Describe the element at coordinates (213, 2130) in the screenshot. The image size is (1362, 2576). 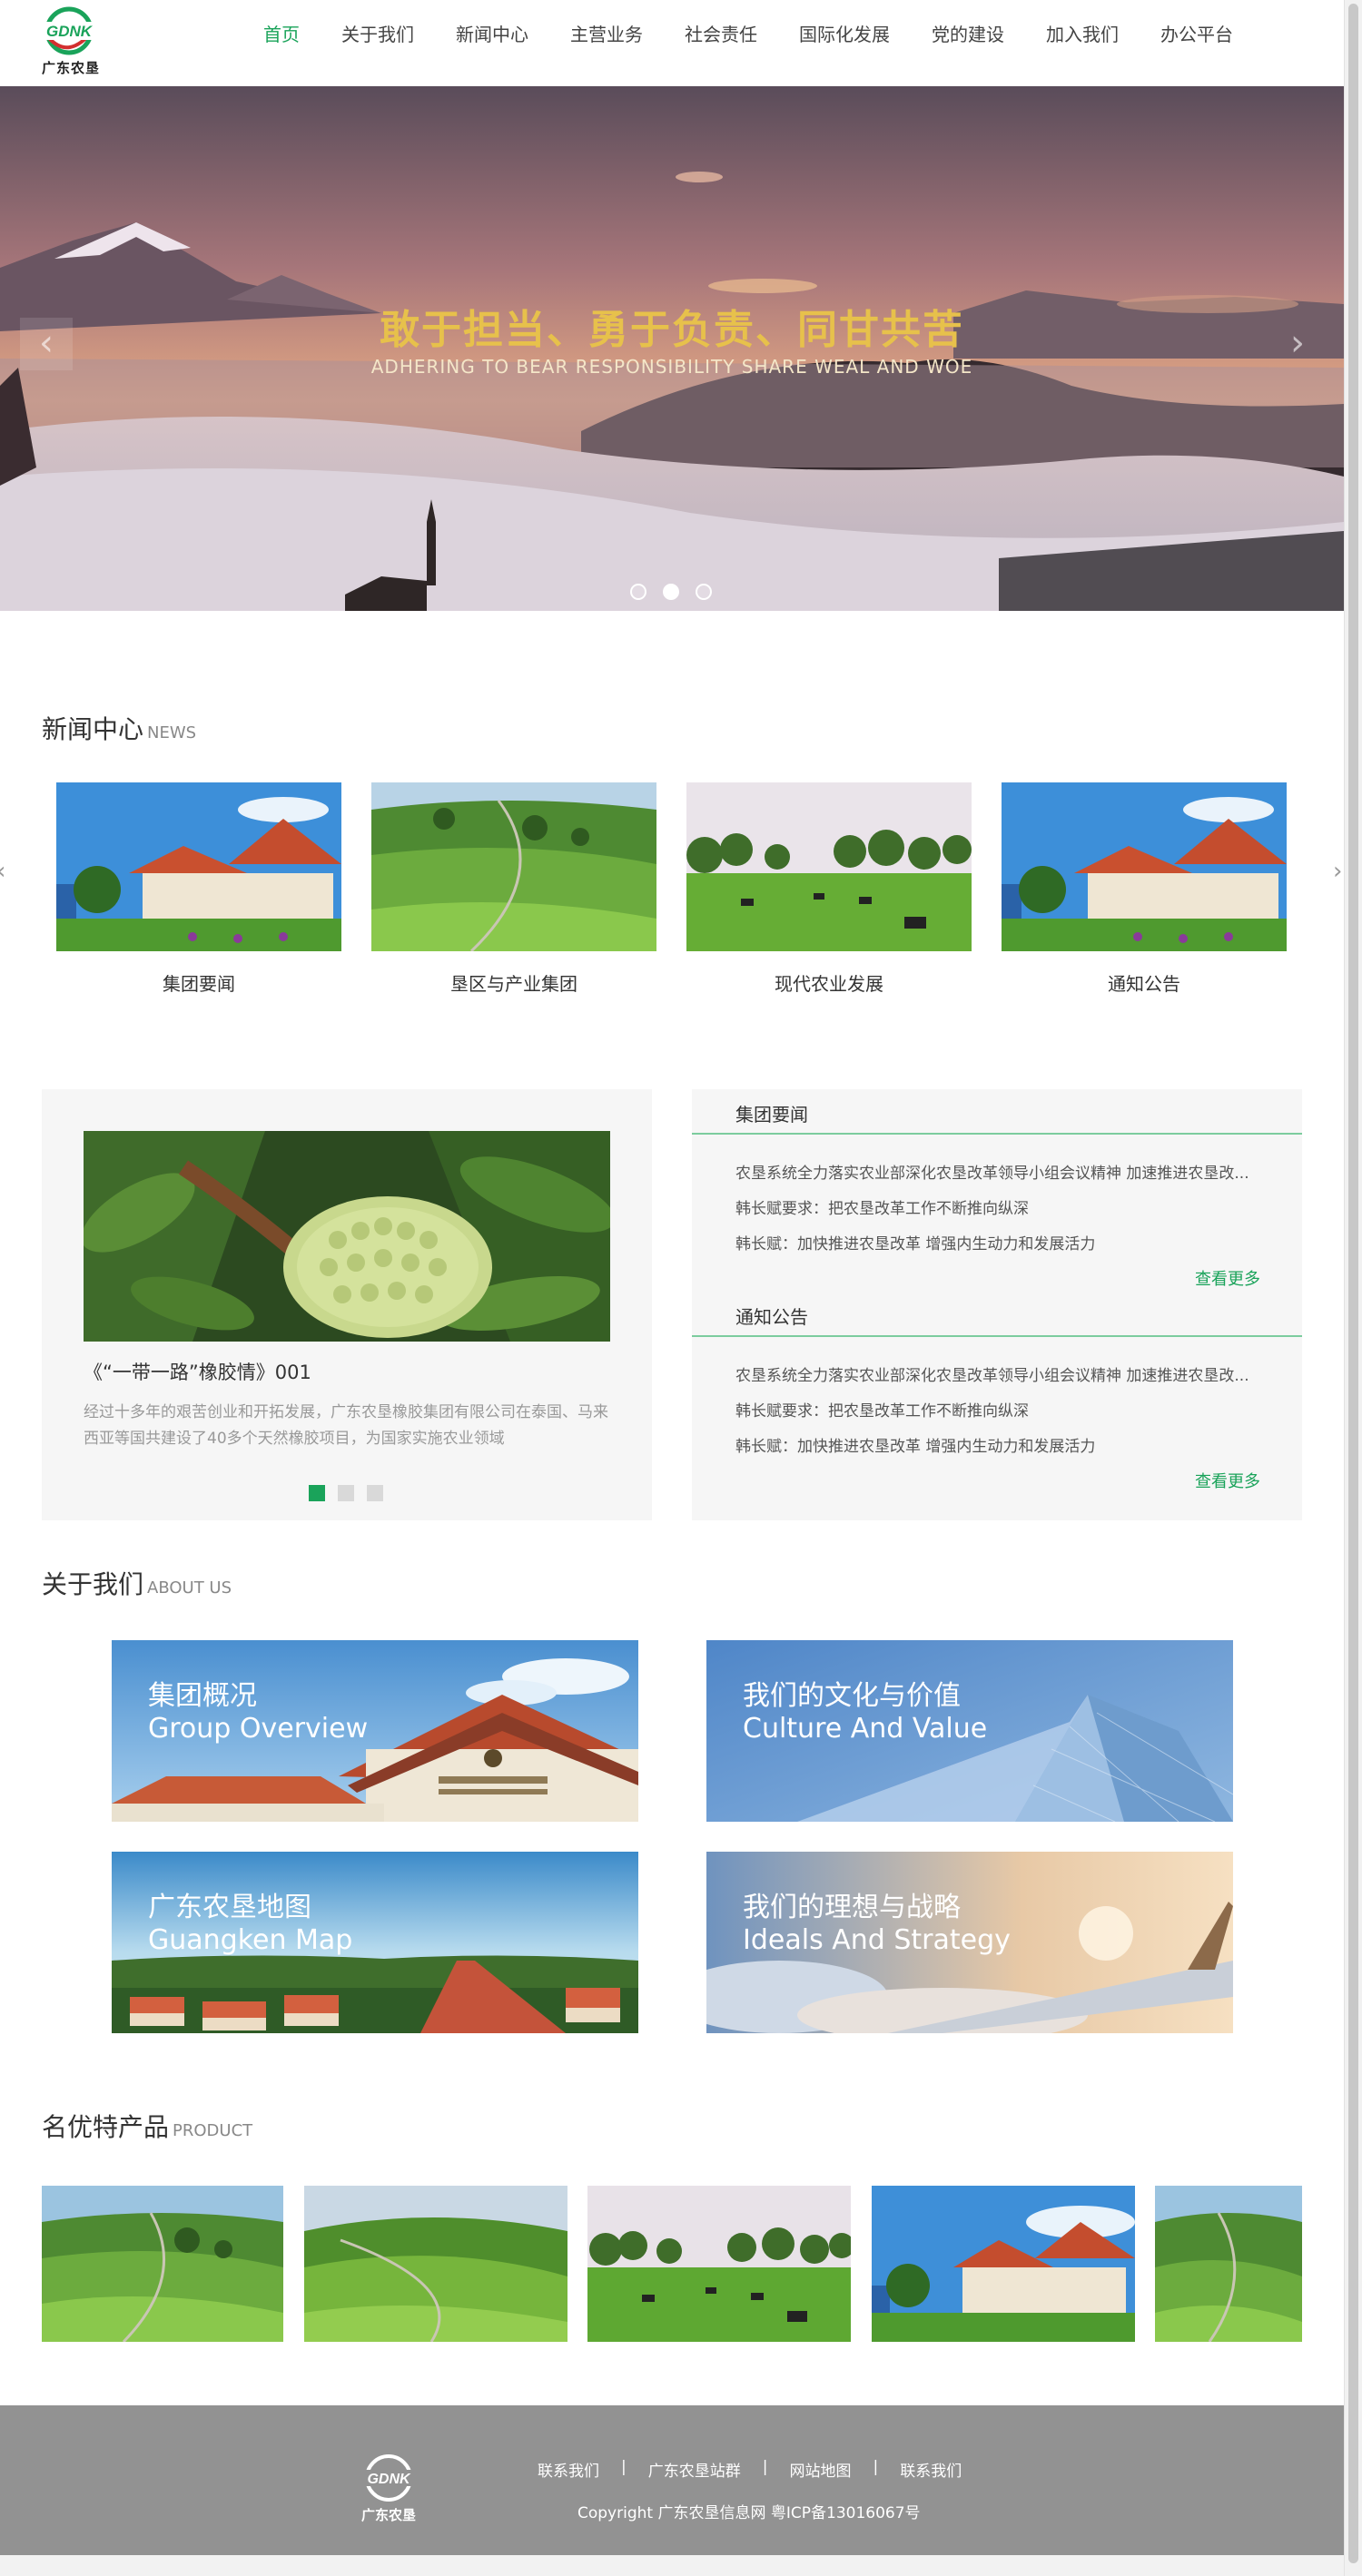
I see `product-title-en: PRODUCT` at that location.